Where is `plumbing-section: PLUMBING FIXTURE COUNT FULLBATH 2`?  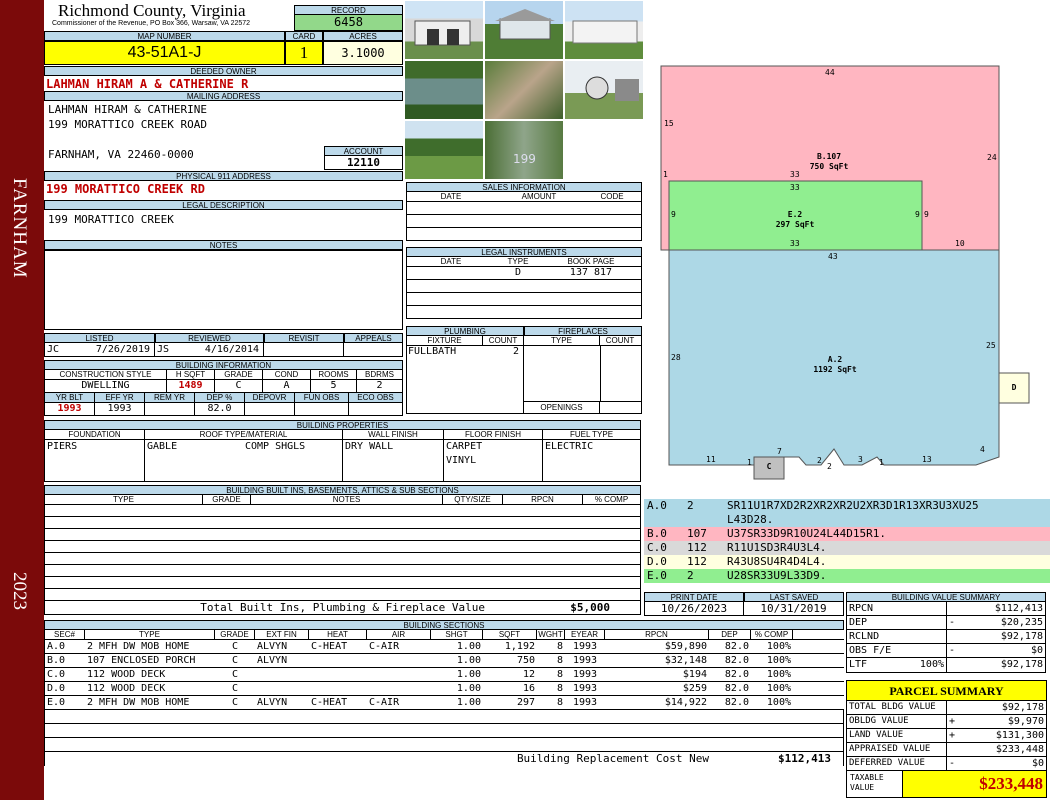
plumbing-section: PLUMBING FIXTURE COUNT FULLBATH 2 is located at coordinates (465, 370).